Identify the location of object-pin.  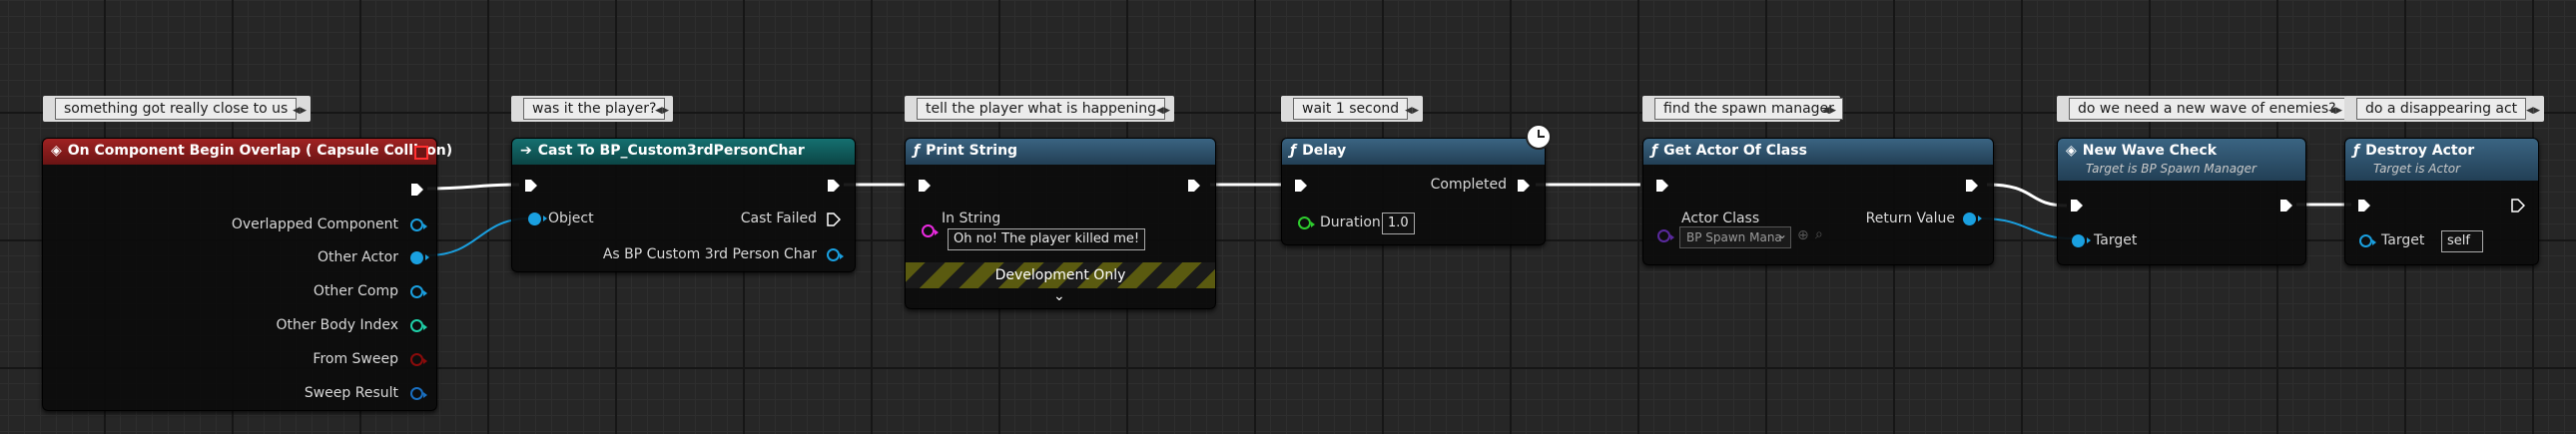
(538, 219).